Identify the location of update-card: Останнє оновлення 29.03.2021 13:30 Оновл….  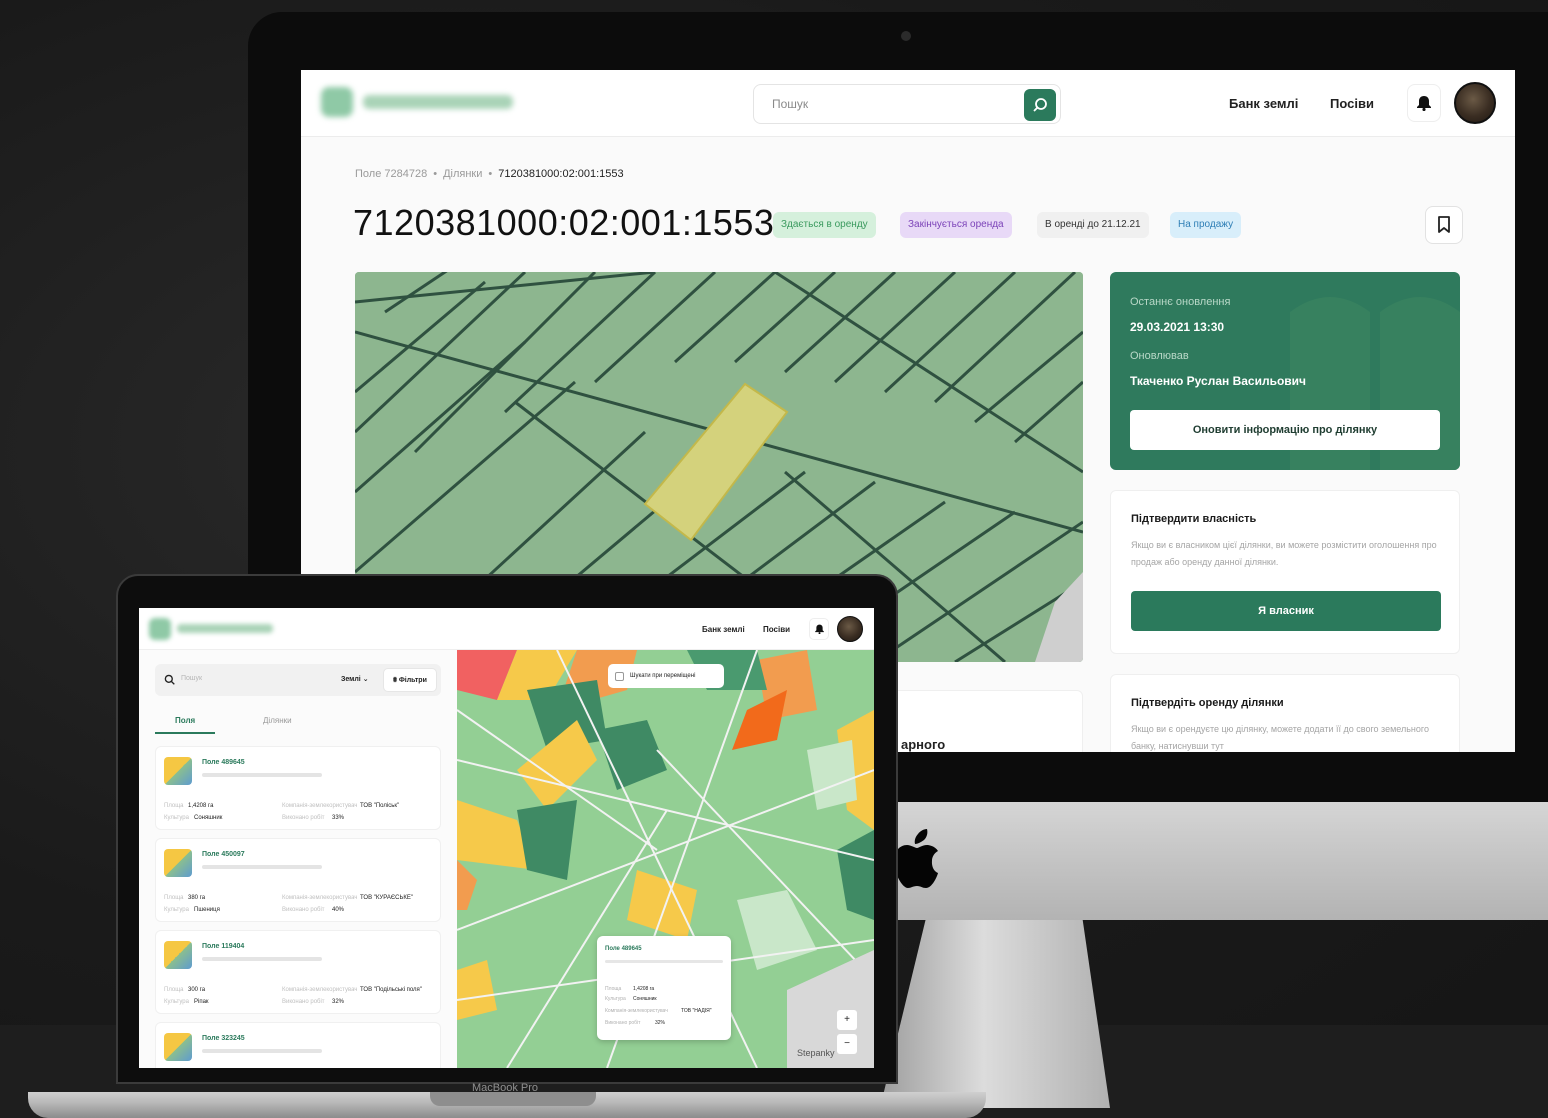
(1285, 371).